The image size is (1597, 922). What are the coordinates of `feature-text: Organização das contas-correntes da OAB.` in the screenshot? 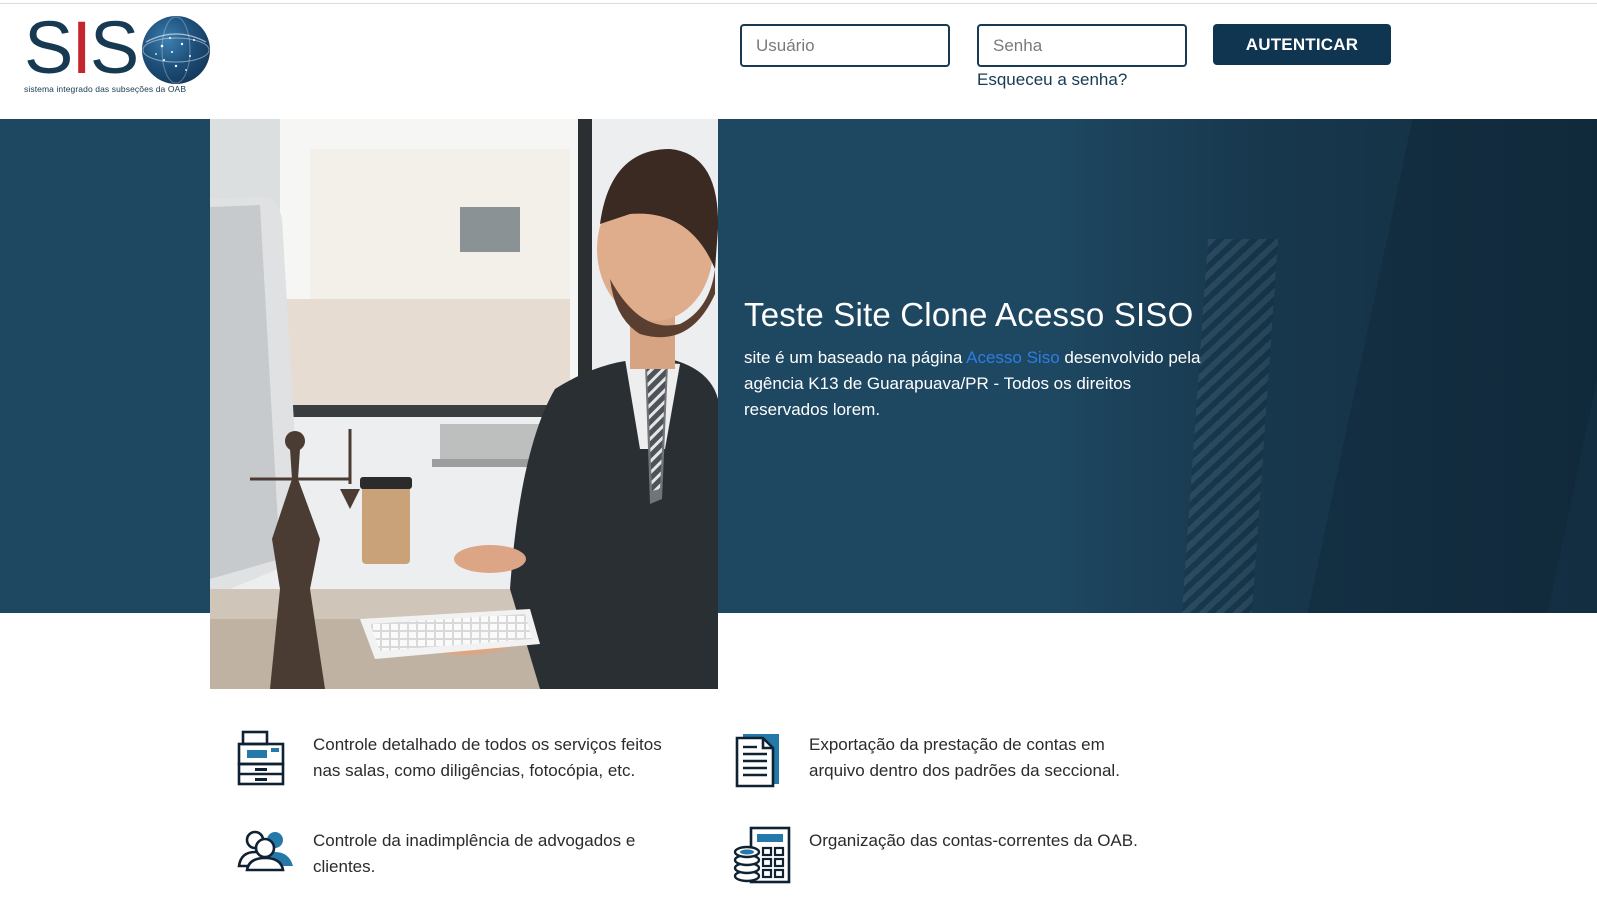 It's located at (973, 840).